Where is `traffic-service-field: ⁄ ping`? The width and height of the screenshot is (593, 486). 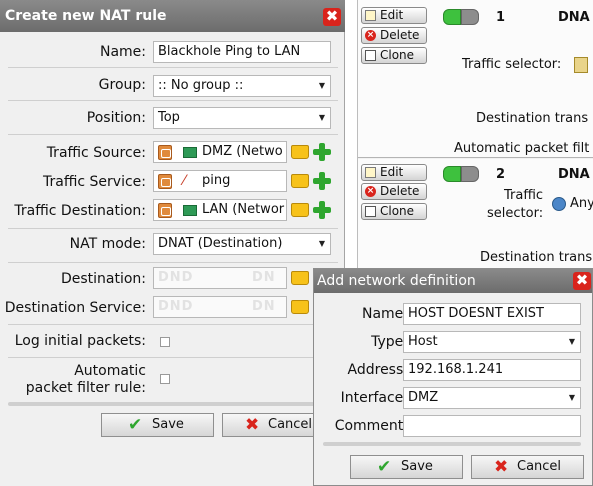 traffic-service-field: ⁄ ping is located at coordinates (220, 181).